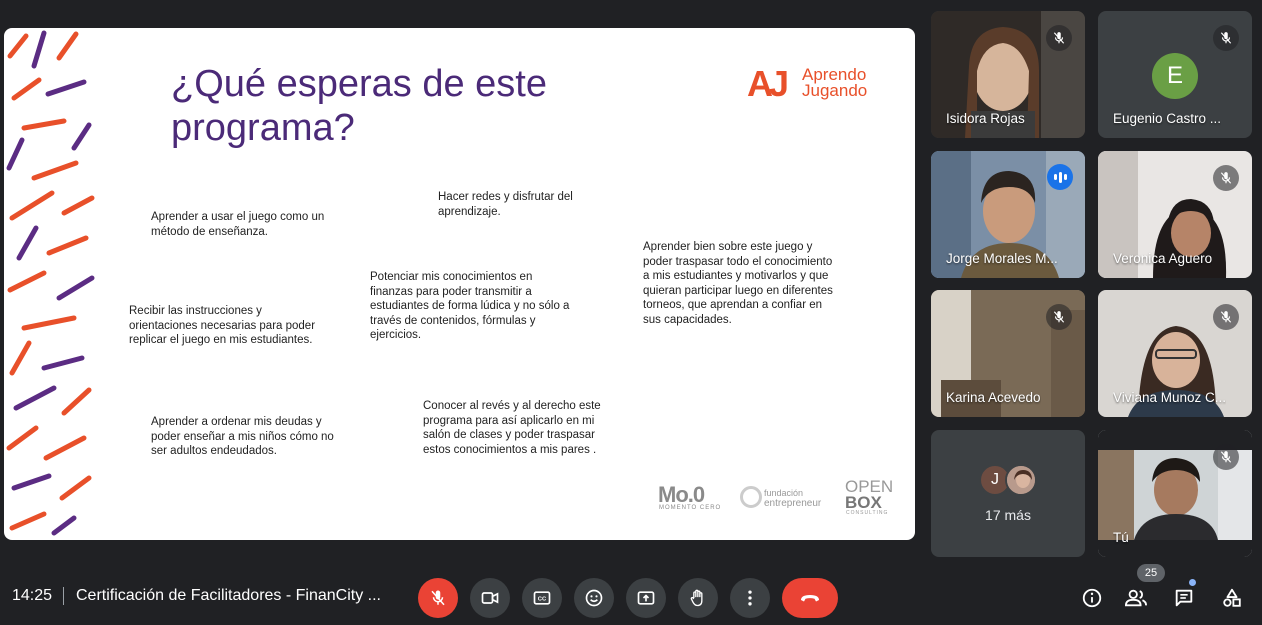 The height and width of the screenshot is (625, 1262). What do you see at coordinates (867, 513) in the screenshot?
I see `openbox-subtitle: CONSULTING` at bounding box center [867, 513].